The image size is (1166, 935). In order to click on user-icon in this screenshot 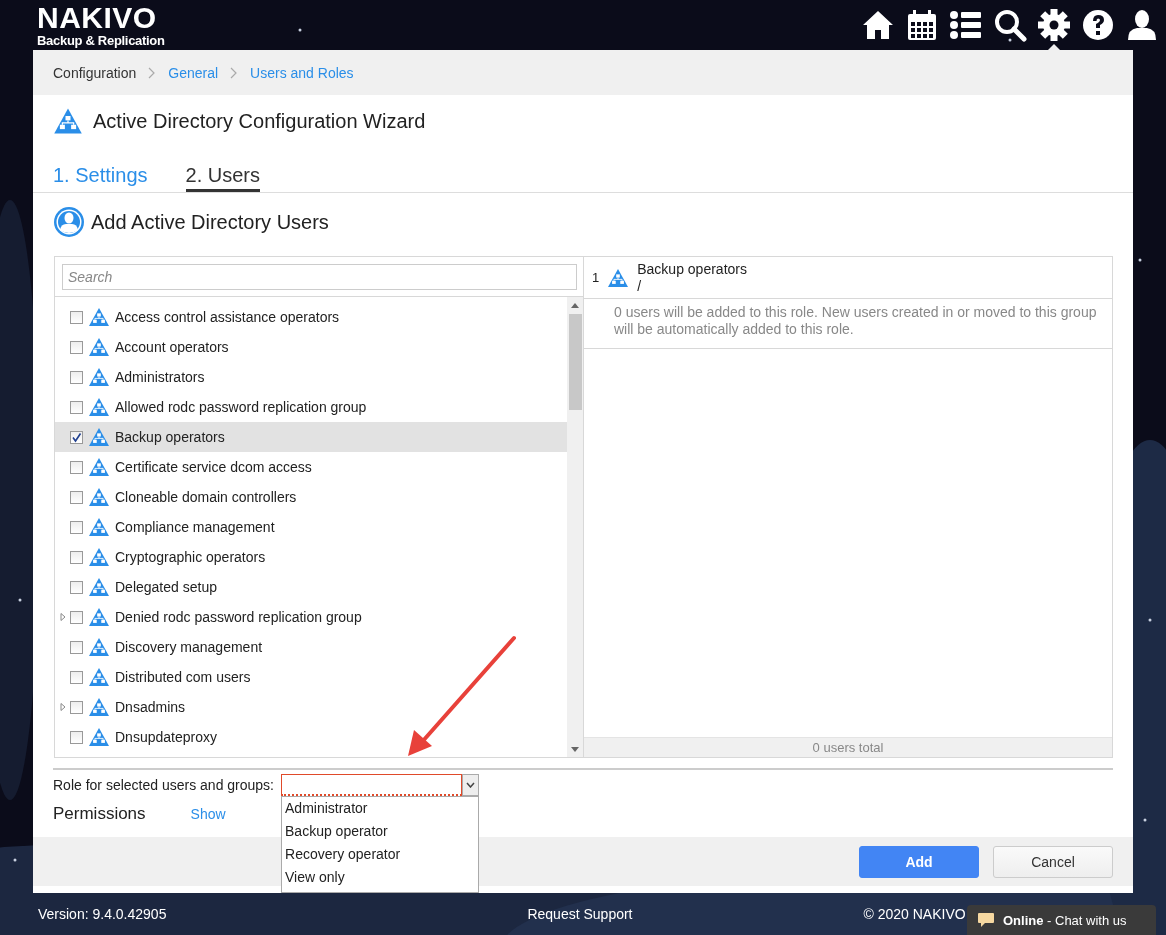, I will do `click(69, 222)`.